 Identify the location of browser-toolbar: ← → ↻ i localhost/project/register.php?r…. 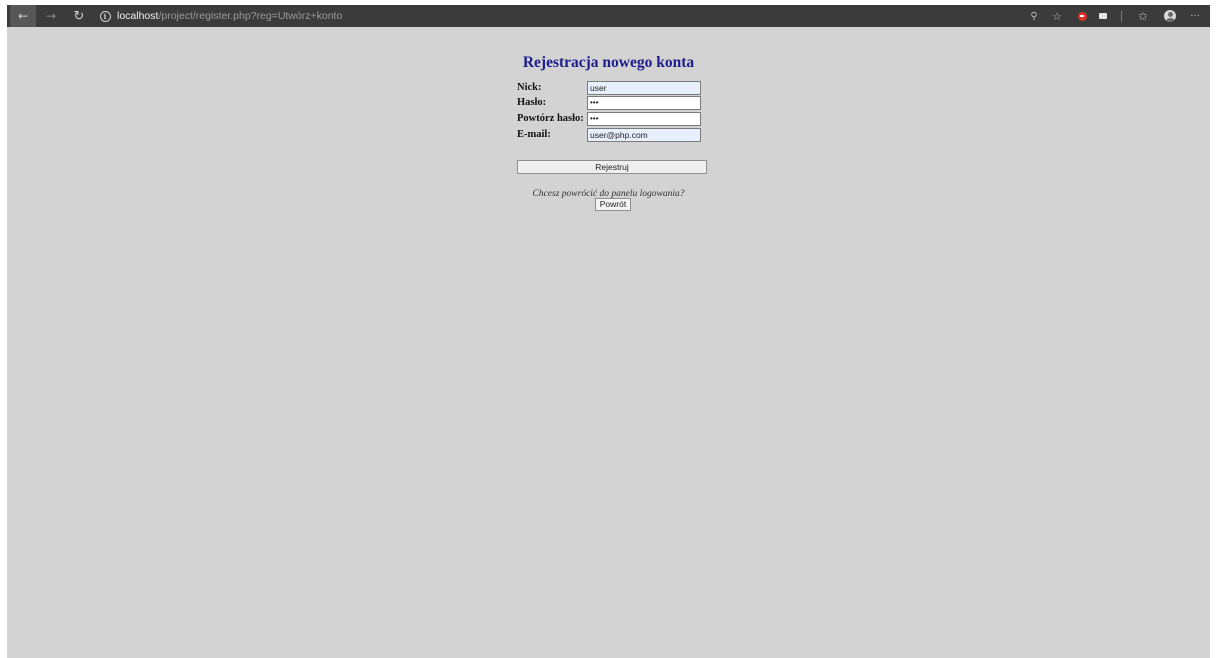
(608, 16).